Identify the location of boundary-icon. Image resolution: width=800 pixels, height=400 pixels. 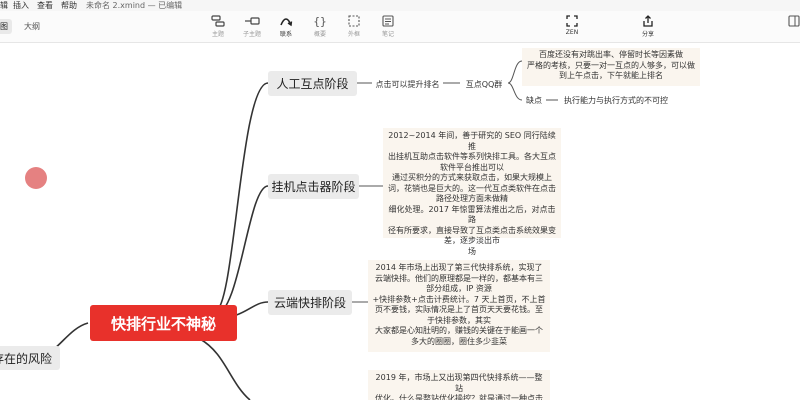
(354, 21).